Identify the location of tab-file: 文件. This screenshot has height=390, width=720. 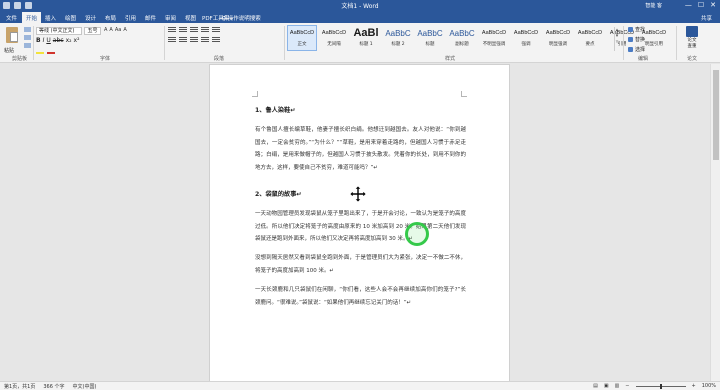
(11, 18).